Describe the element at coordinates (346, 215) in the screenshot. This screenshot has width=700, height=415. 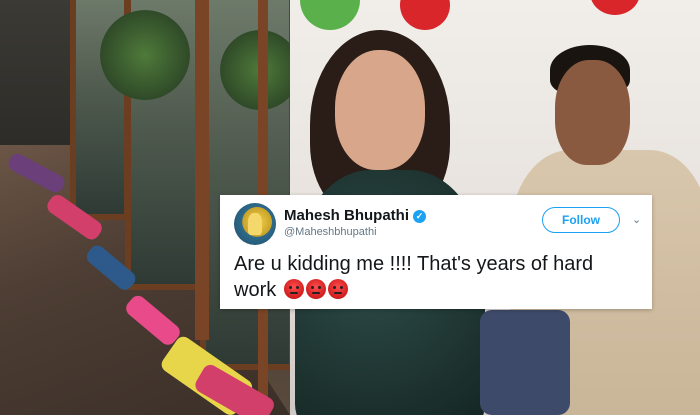
I see `display-name-text: Mahesh Bhupathi` at that location.